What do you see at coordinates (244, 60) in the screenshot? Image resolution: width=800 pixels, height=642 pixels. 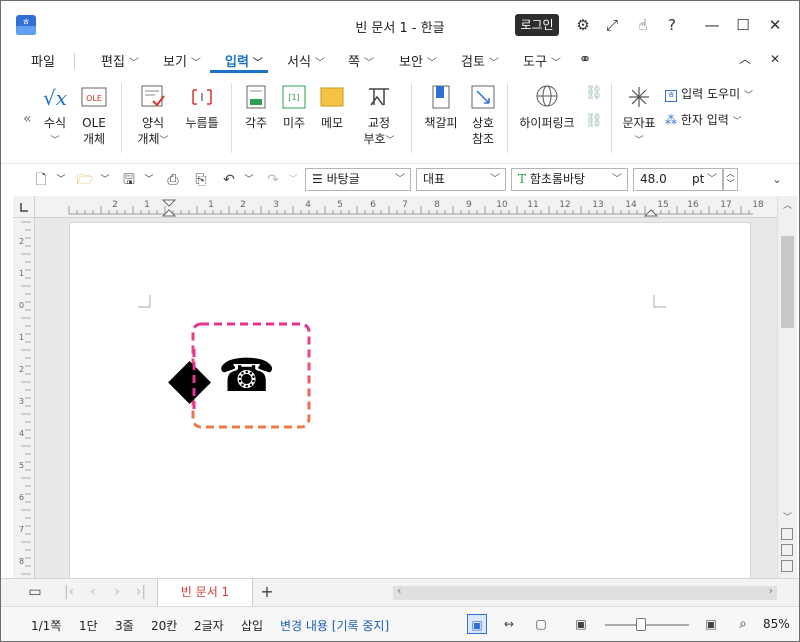 I see `menu-tab-insert: 입력 ﹀` at bounding box center [244, 60].